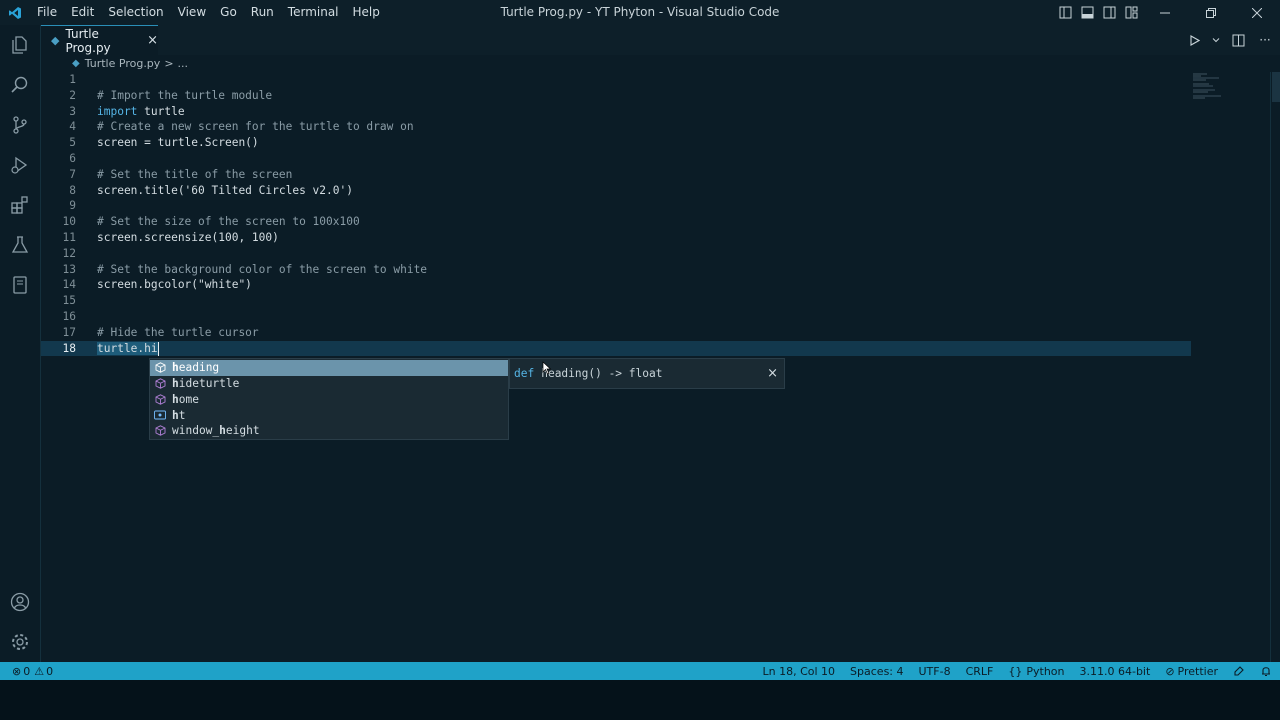  What do you see at coordinates (127, 111) in the screenshot?
I see `code-line: 3 import turtle` at bounding box center [127, 111].